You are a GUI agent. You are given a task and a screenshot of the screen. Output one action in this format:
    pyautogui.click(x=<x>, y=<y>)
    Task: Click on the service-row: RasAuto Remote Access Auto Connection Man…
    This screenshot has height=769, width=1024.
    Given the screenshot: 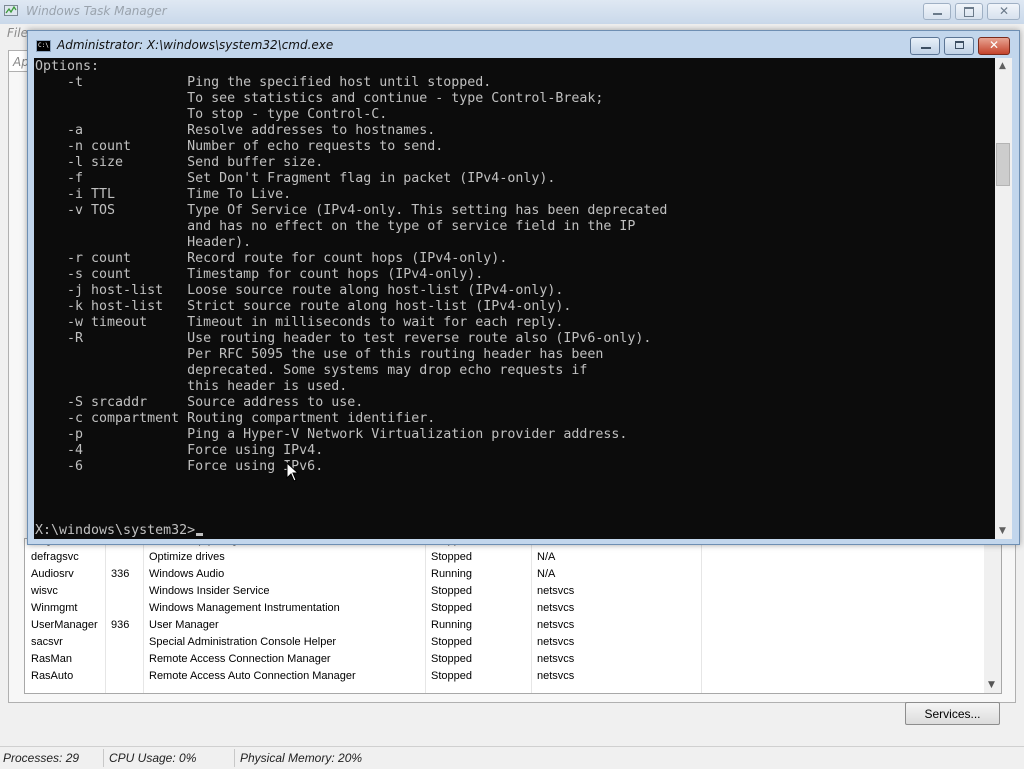 What is the action you would take?
    pyautogui.click(x=505, y=676)
    